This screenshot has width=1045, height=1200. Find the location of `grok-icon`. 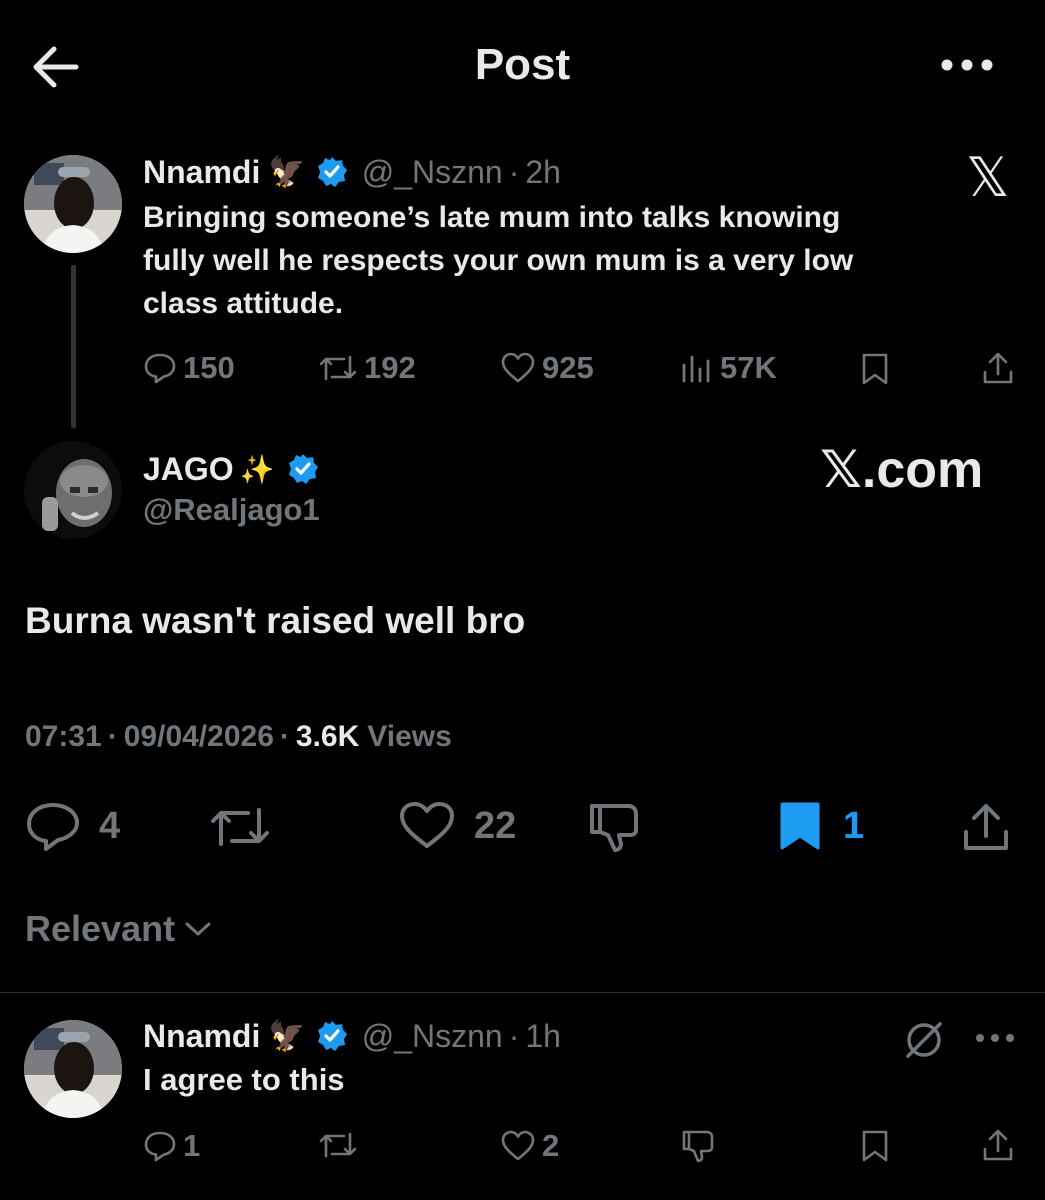

grok-icon is located at coordinates (924, 1040).